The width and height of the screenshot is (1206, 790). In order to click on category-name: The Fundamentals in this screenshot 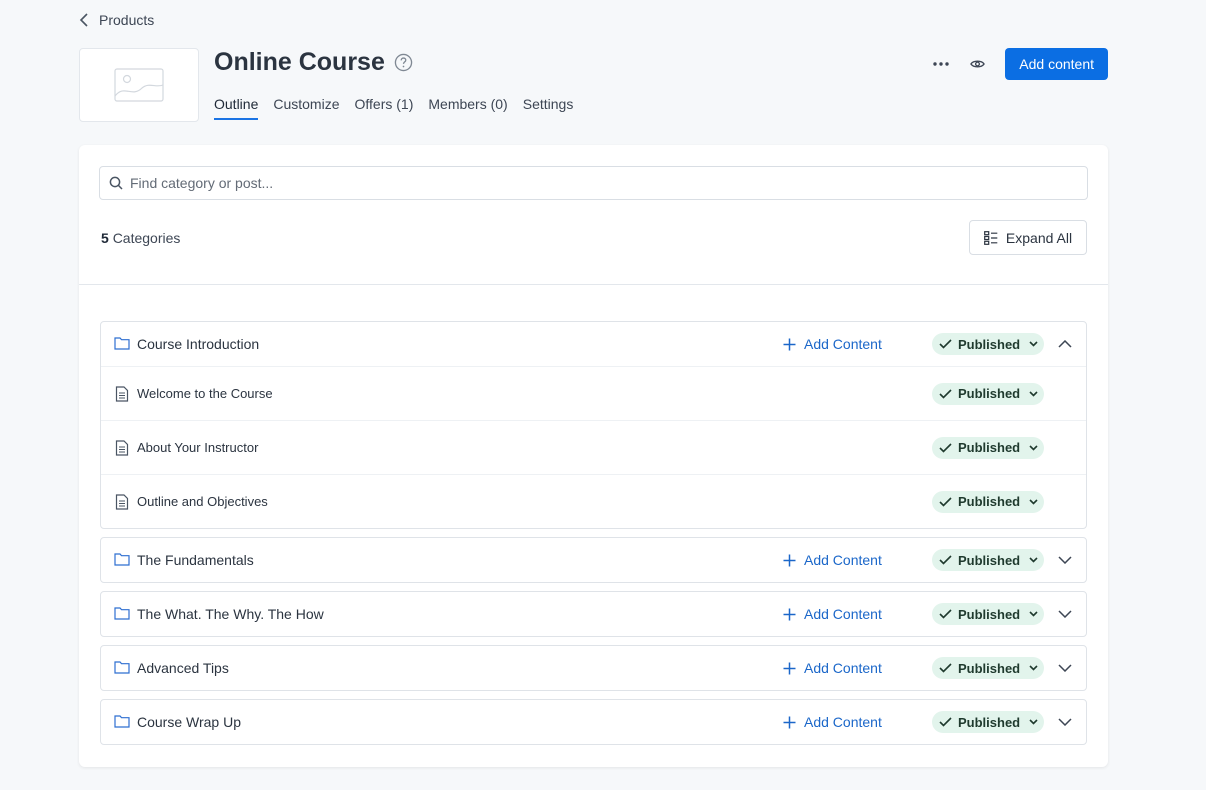, I will do `click(195, 560)`.